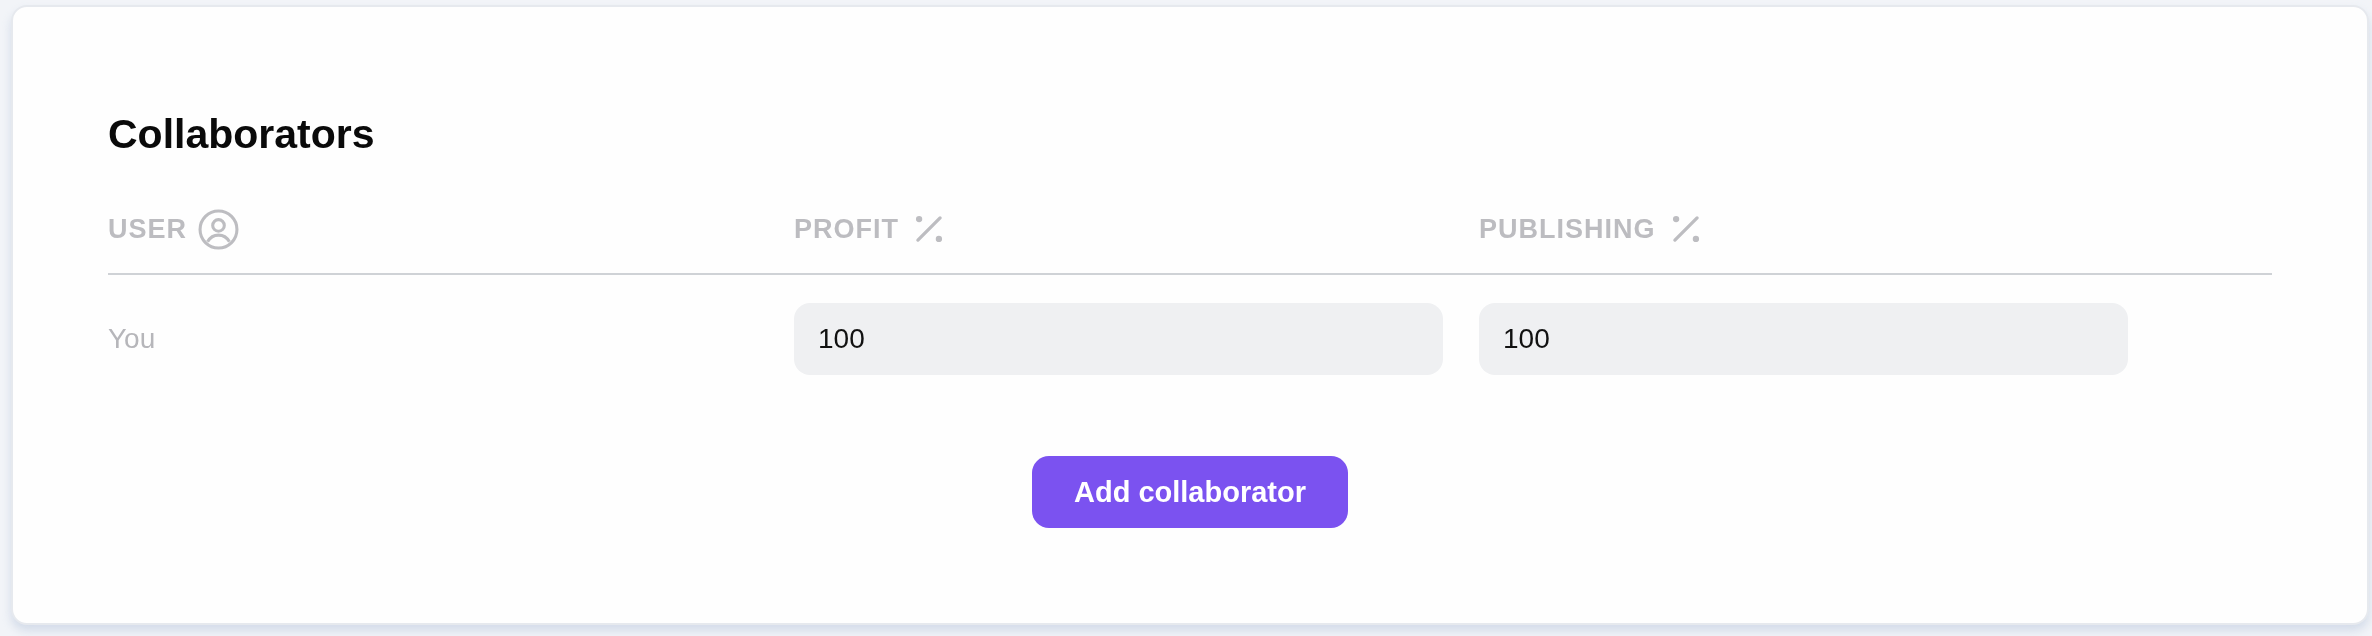 The image size is (2372, 636). What do you see at coordinates (241, 134) in the screenshot?
I see `section-title: Collaborators` at bounding box center [241, 134].